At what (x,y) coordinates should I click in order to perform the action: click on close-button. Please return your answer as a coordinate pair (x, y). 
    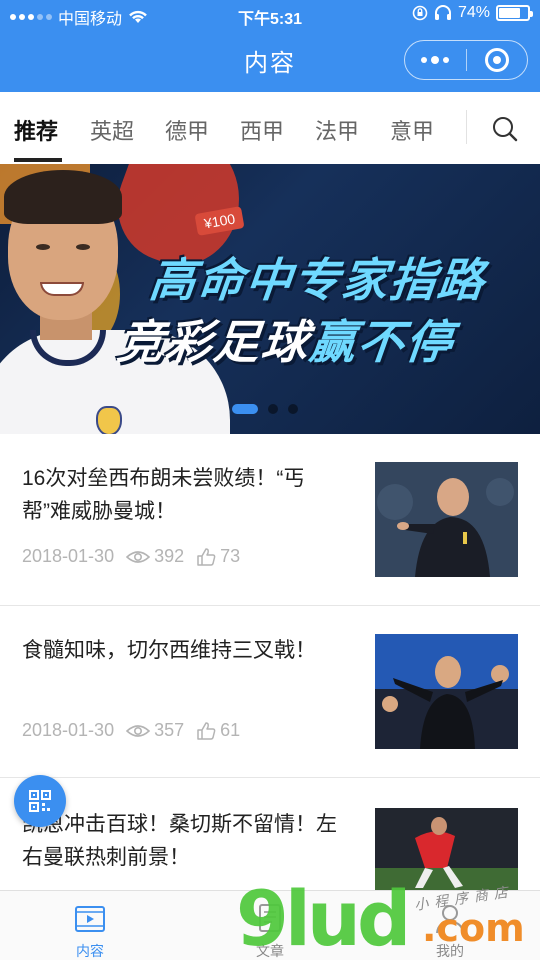
    Looking at the image, I should click on (497, 60).